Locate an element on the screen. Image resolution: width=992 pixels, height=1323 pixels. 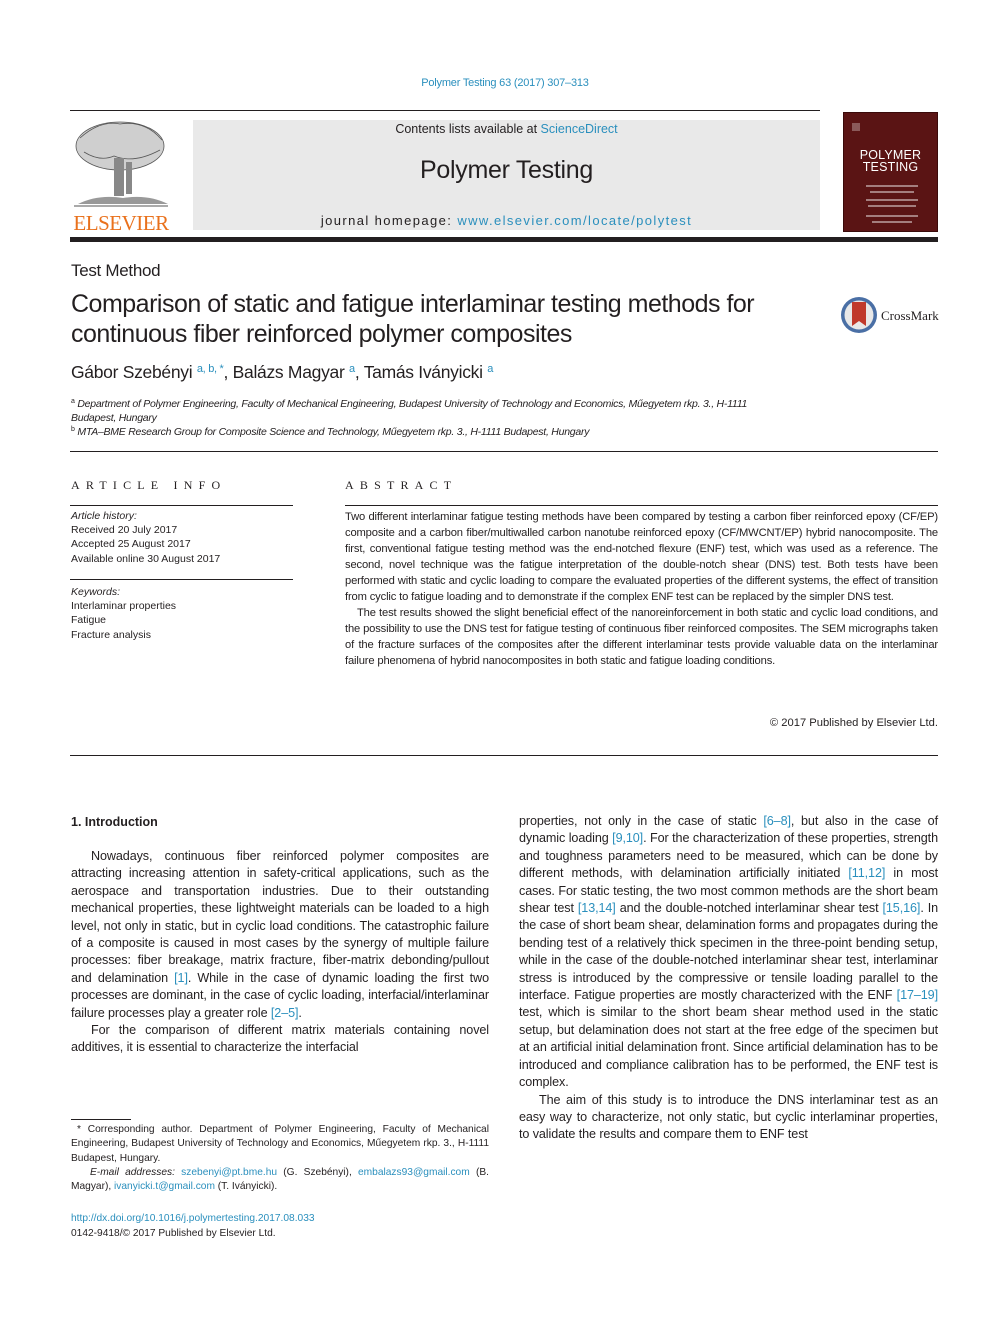
header-thick-rule is located at coordinates (504, 239).